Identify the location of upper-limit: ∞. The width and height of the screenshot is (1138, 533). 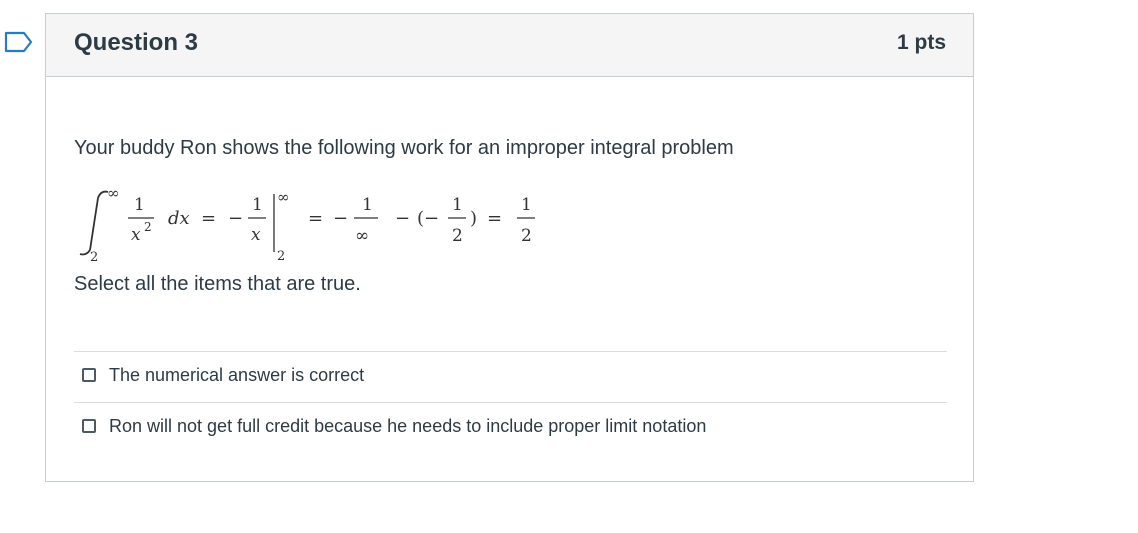
(113, 193).